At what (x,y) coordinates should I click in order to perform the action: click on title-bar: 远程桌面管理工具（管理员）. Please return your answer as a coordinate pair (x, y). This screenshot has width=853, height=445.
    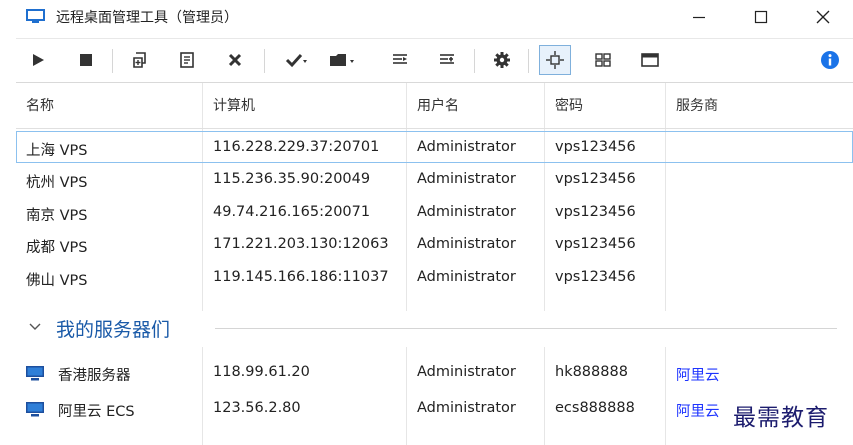
    Looking at the image, I should click on (426, 16).